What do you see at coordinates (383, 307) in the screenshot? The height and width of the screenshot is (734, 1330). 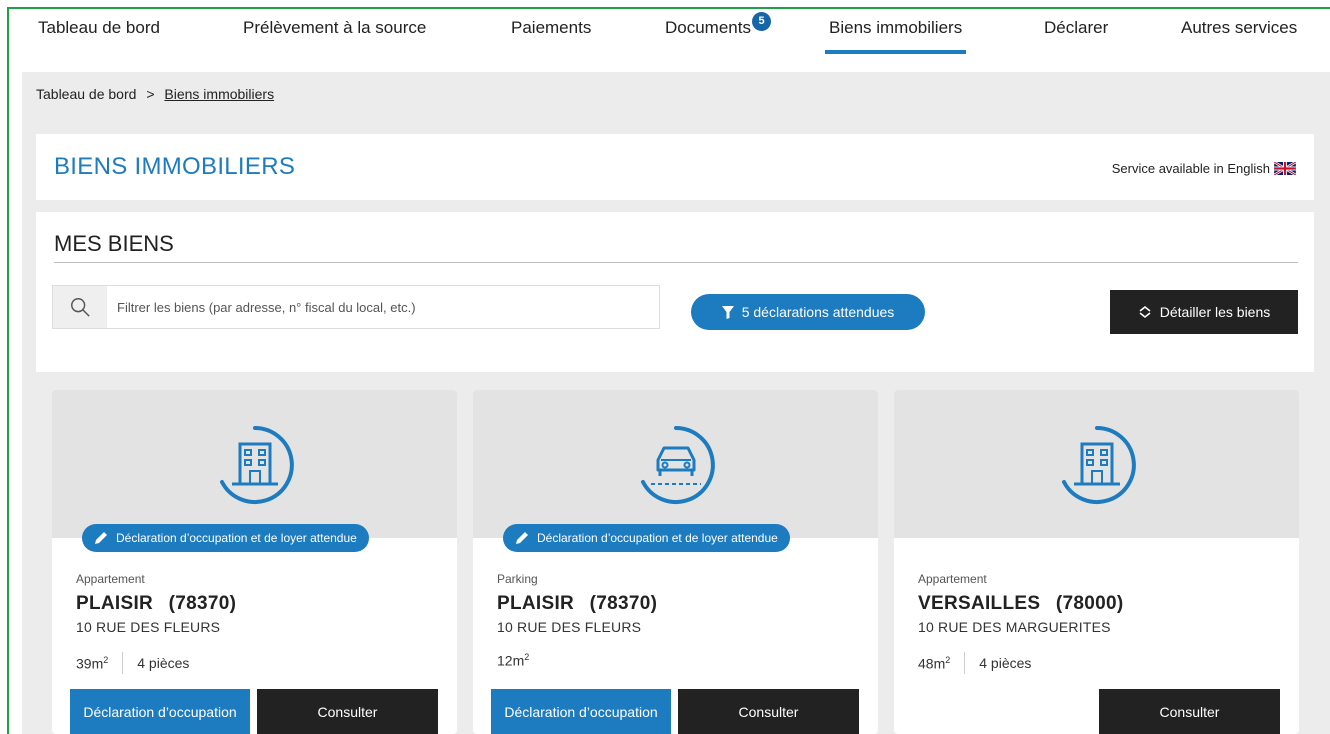 I see `search-input` at bounding box center [383, 307].